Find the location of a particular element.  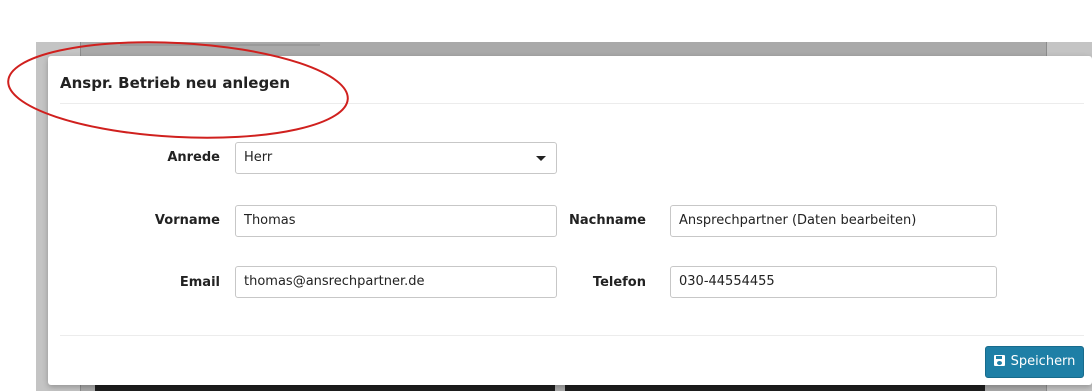

email-label: Email is located at coordinates (199, 282).